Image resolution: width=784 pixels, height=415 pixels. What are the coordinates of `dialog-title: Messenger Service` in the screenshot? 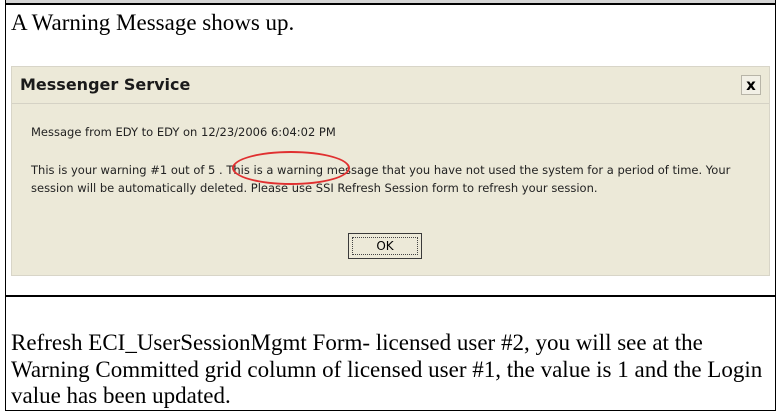 It's located at (105, 84).